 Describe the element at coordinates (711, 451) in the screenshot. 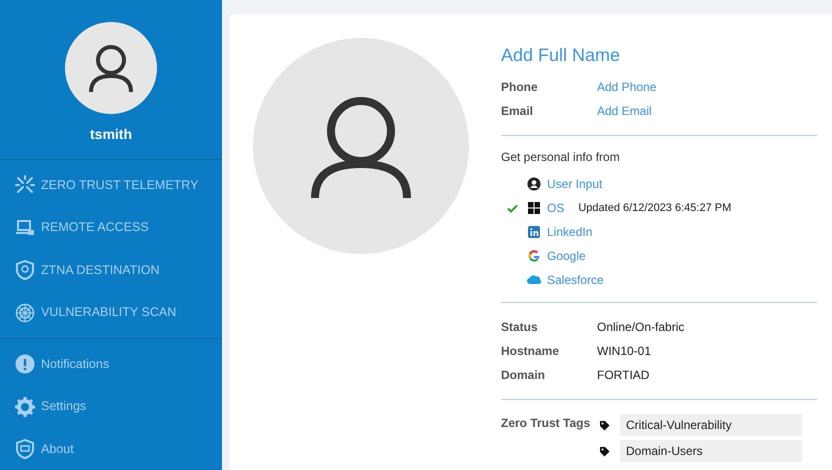

I see `tag: Domain-Users` at that location.